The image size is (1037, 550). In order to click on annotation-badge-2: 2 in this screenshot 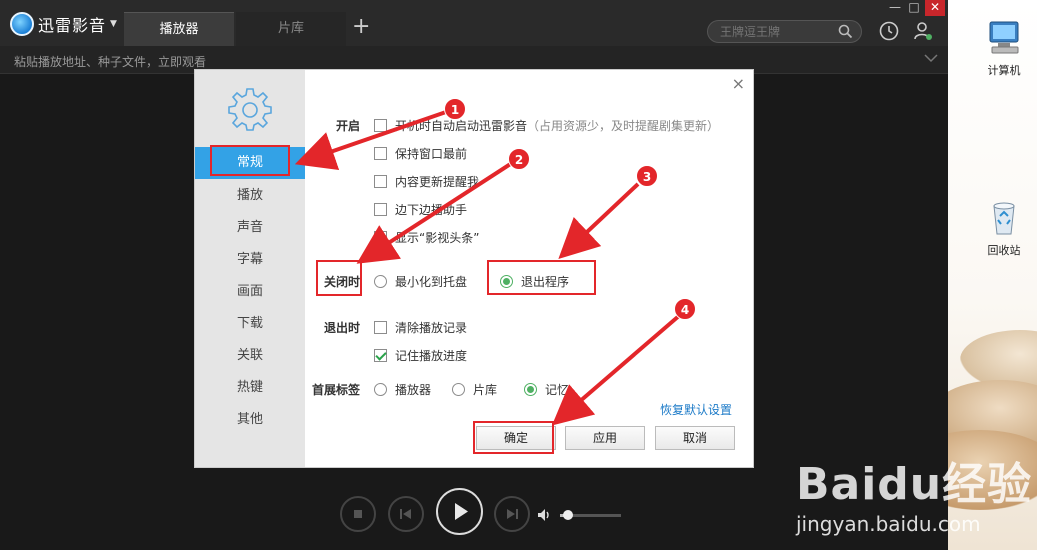, I will do `click(519, 159)`.